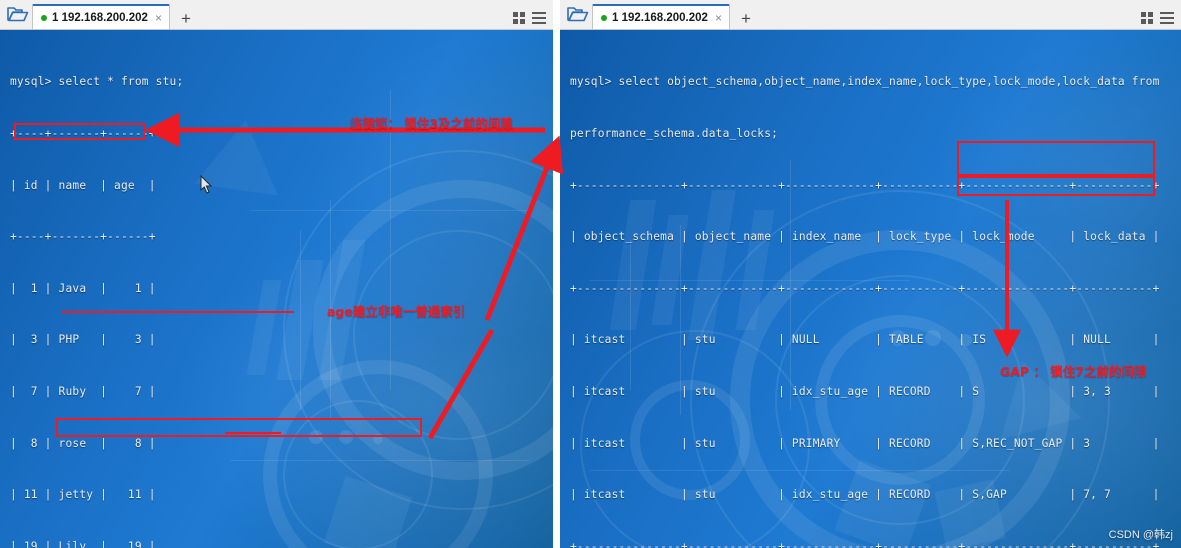  I want to click on tab-session-right: 1 192.168.200.202 ×, so click(661, 16).